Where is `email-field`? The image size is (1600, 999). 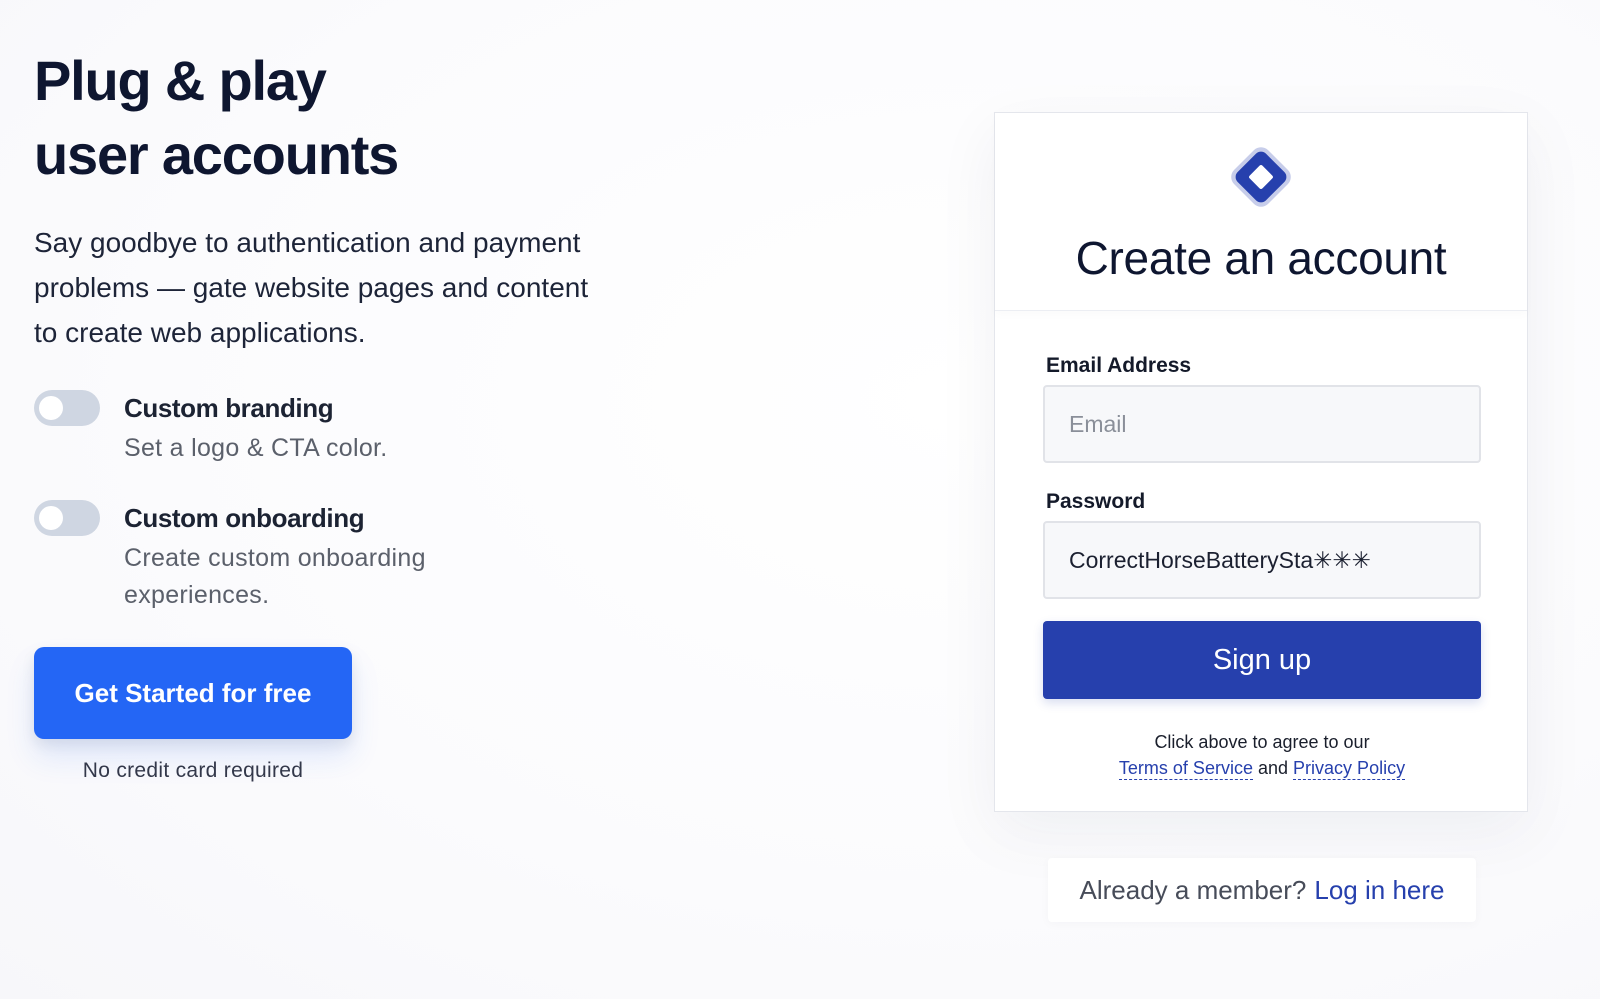
email-field is located at coordinates (1262, 424).